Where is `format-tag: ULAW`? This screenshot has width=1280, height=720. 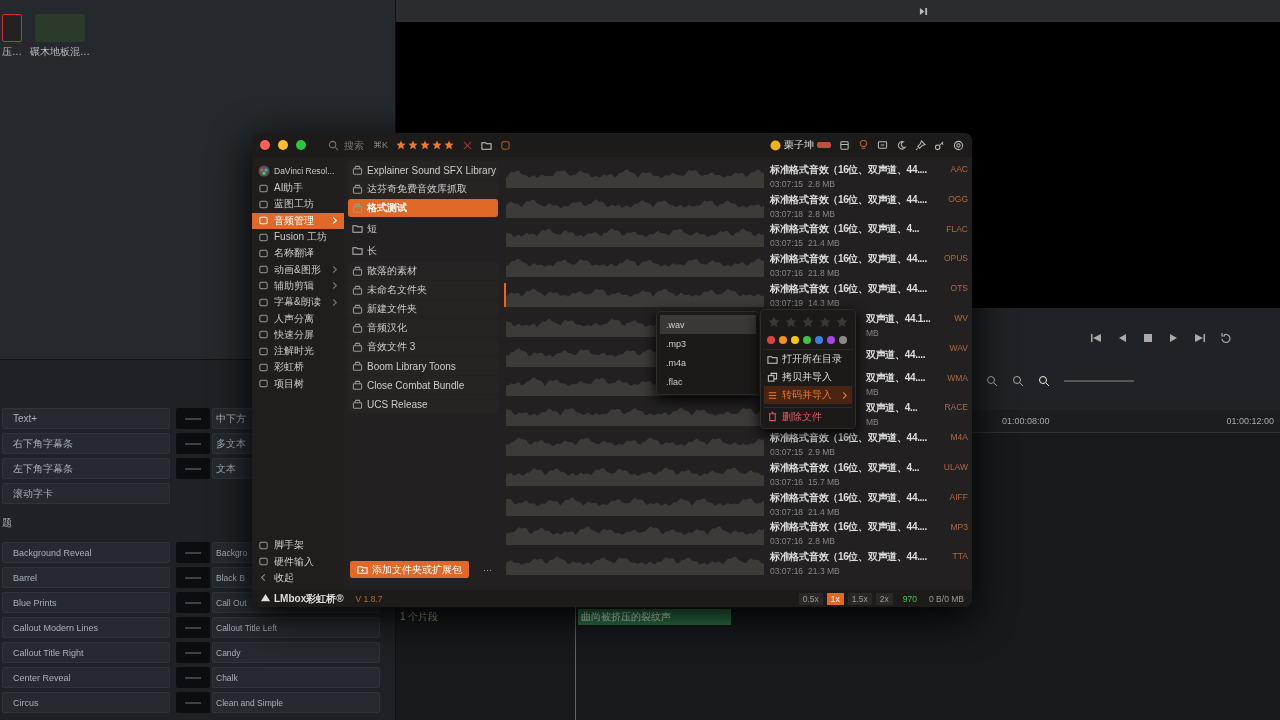 format-tag: ULAW is located at coordinates (952, 465).